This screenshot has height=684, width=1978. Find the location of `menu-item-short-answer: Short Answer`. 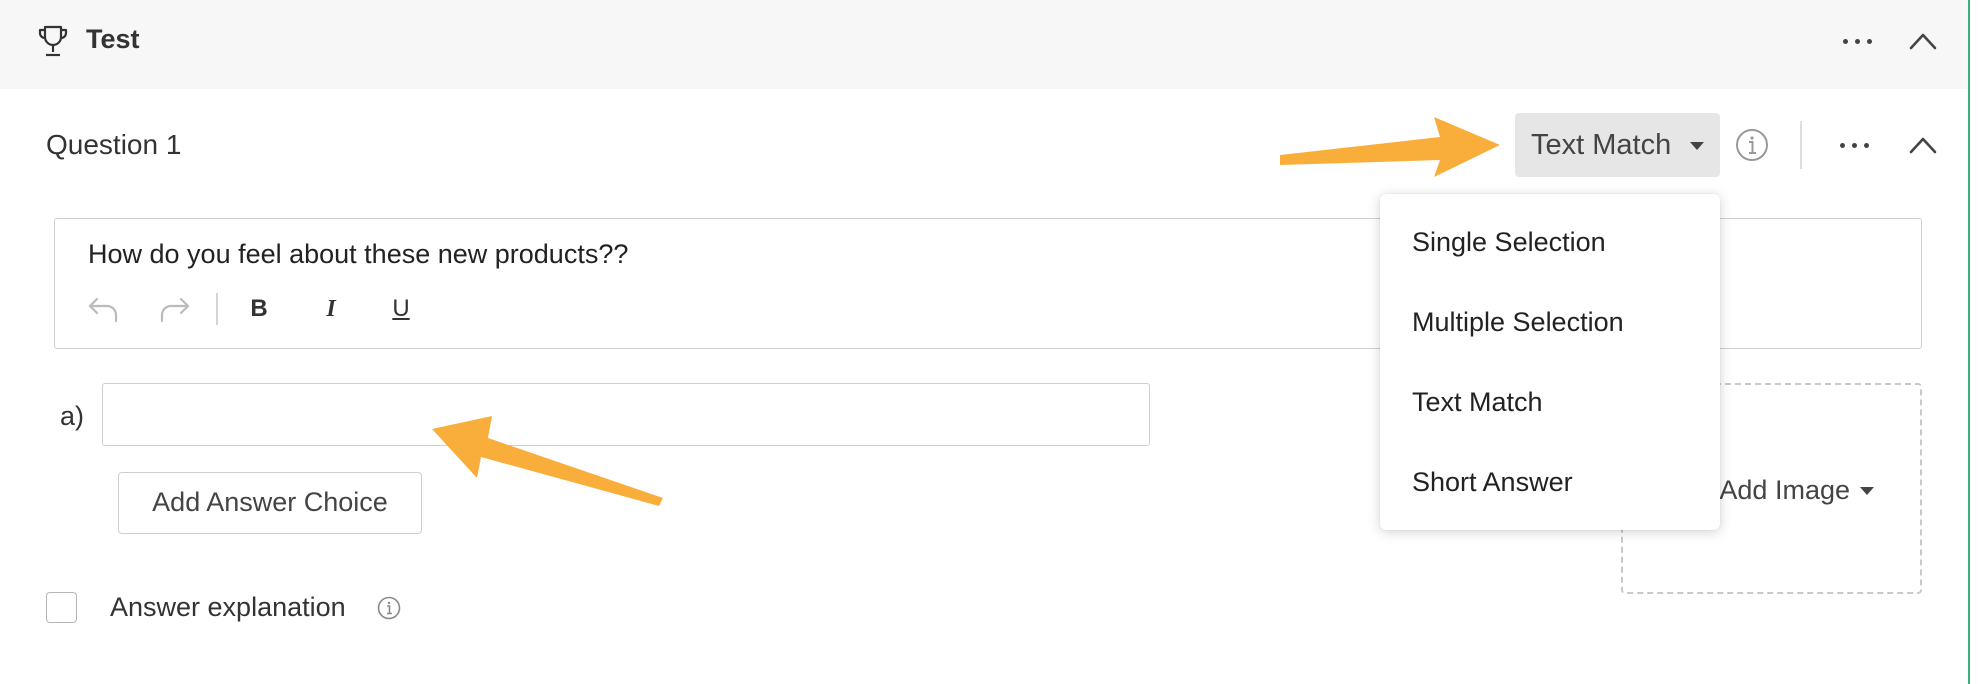

menu-item-short-answer: Short Answer is located at coordinates (1492, 482).